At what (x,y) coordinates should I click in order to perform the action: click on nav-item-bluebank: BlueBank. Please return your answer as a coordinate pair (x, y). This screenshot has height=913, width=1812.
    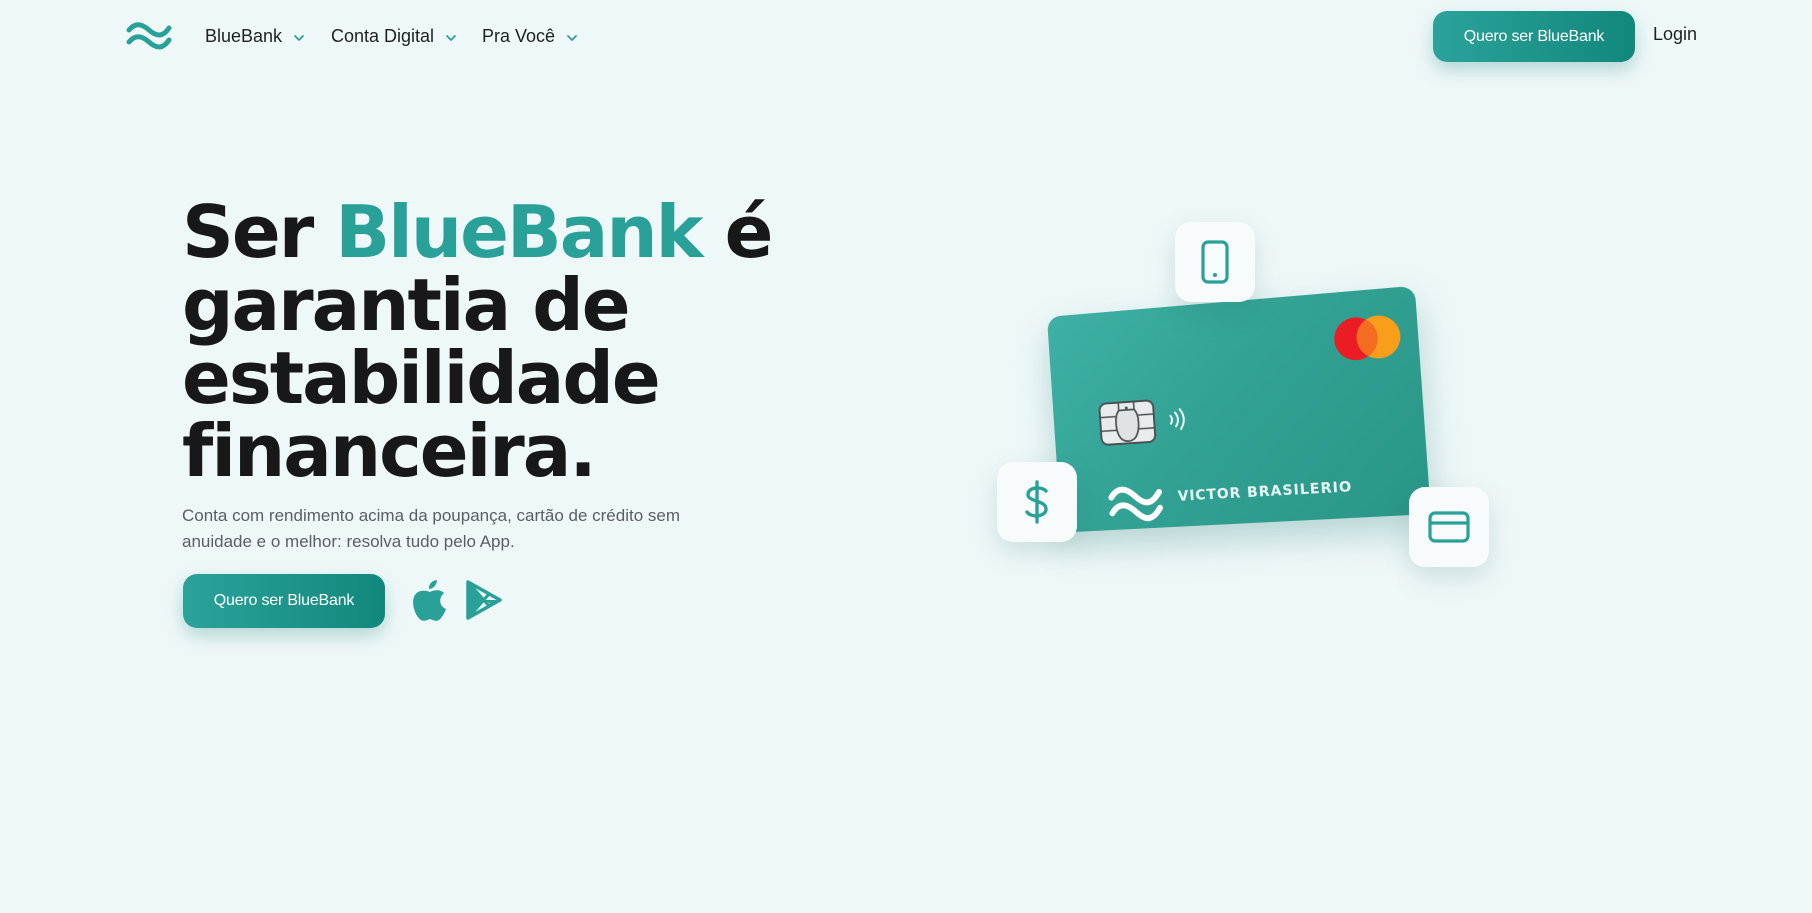
    Looking at the image, I should click on (255, 36).